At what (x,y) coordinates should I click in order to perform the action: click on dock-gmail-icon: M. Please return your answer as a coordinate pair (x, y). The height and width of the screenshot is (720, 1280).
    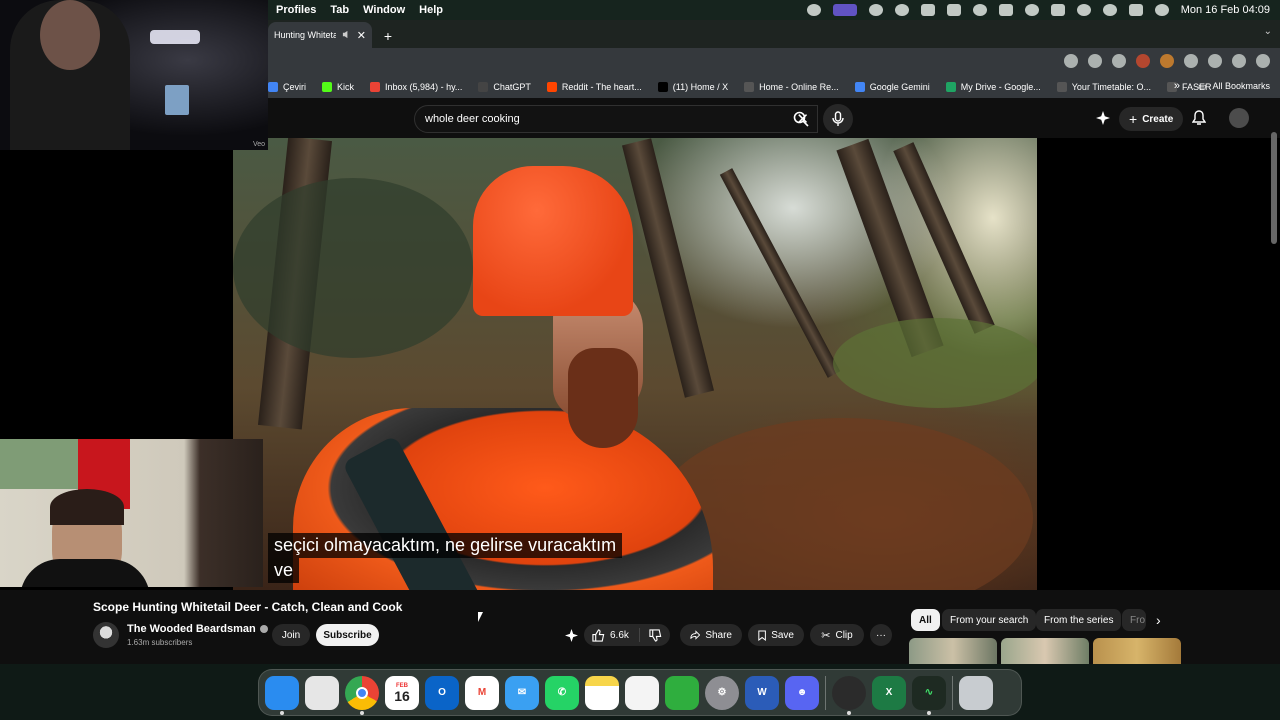
    Looking at the image, I should click on (482, 692).